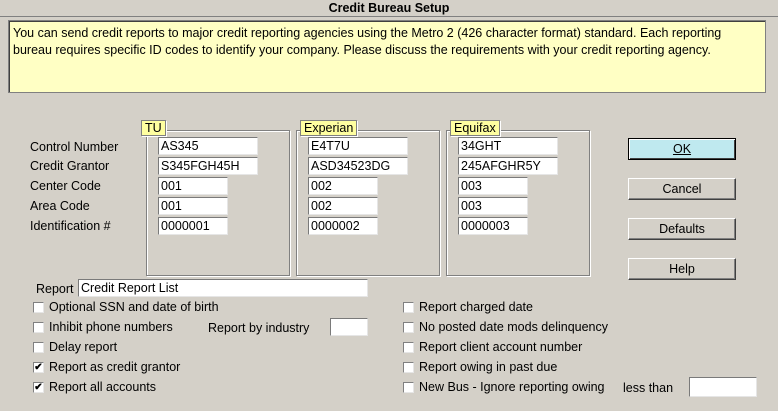 This screenshot has width=778, height=411. I want to click on equifax-area-code: 003, so click(493, 206).